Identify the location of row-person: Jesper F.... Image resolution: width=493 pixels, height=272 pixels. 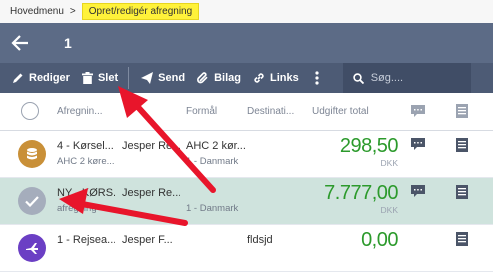
(147, 240).